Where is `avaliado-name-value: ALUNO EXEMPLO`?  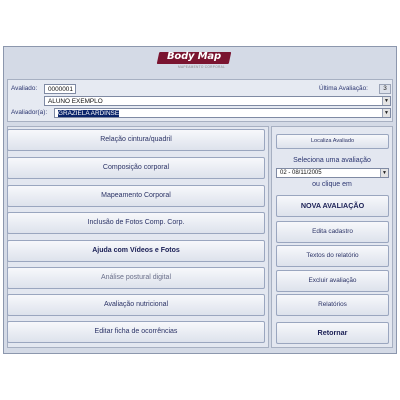 avaliado-name-value: ALUNO EXEMPLO is located at coordinates (75, 101).